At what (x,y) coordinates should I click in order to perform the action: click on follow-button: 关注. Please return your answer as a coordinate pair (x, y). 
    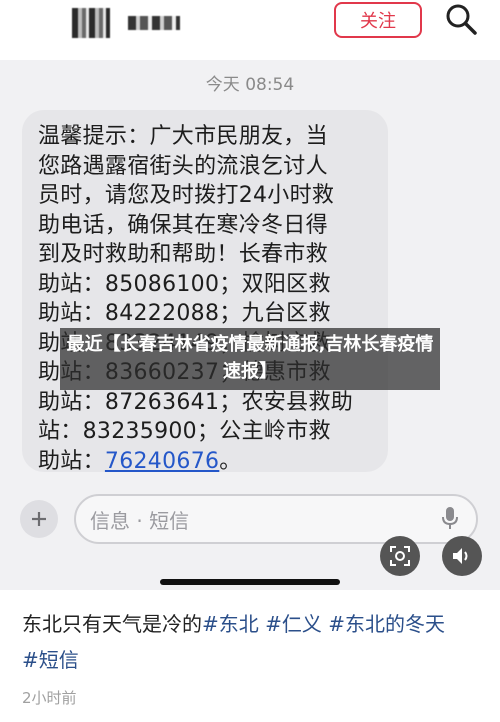
    Looking at the image, I should click on (378, 20).